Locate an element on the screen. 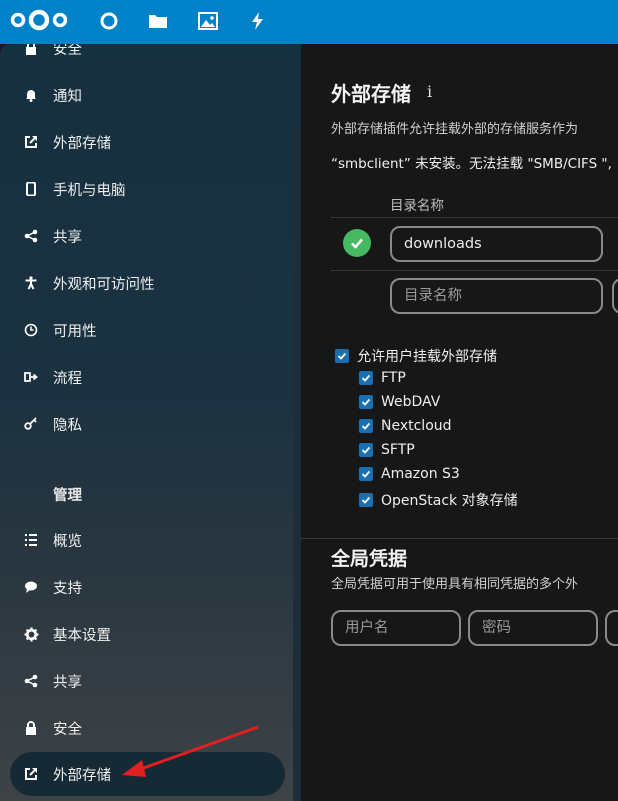 Image resolution: width=618 pixels, height=801 pixels. sidebar-item-privacy: 隐私 is located at coordinates (147, 424).